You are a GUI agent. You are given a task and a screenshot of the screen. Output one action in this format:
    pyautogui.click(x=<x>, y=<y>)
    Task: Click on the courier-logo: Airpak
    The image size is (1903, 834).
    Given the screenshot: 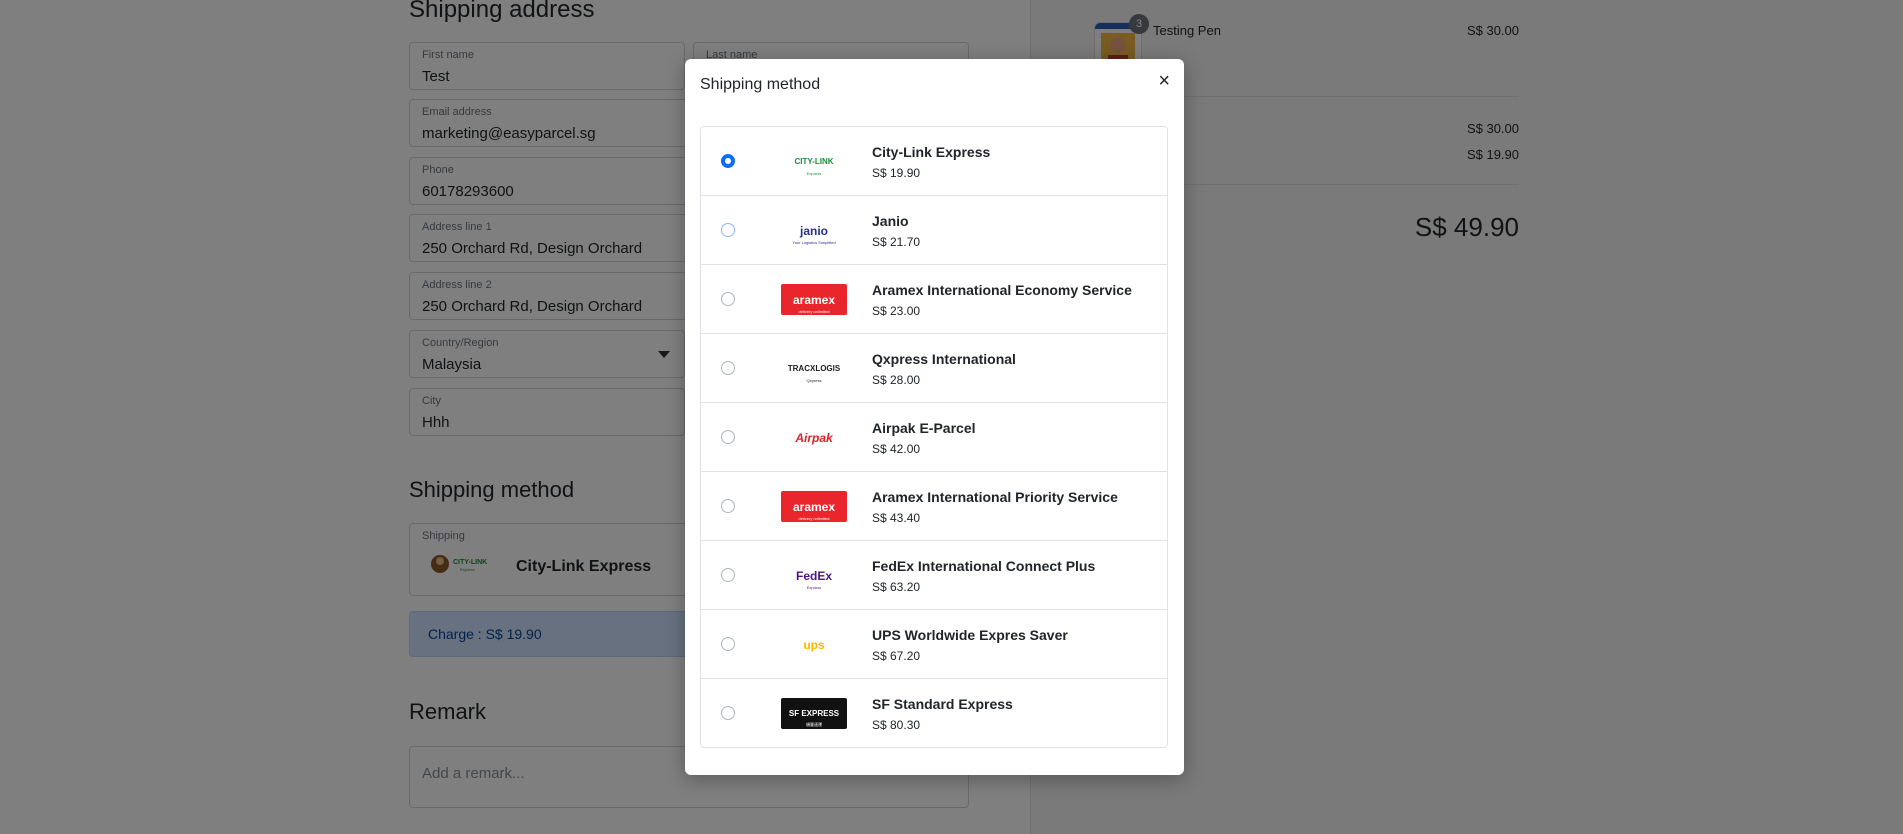 What is the action you would take?
    pyautogui.click(x=814, y=437)
    